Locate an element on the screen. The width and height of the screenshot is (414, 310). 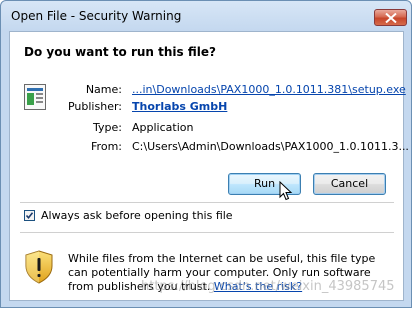
from-label: From: is located at coordinates (106, 146).